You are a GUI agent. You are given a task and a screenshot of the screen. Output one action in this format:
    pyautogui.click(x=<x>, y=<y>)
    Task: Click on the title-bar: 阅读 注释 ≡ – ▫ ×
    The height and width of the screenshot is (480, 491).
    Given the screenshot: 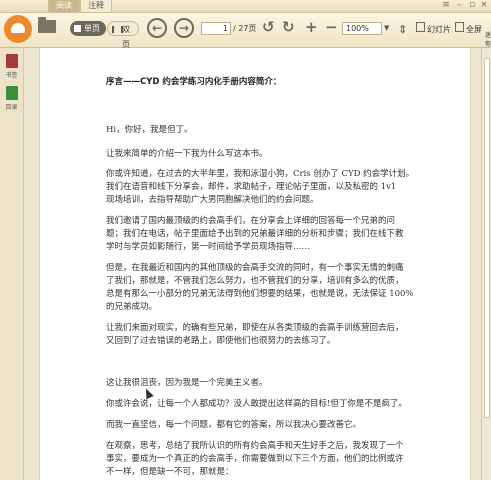 What is the action you would take?
    pyautogui.click(x=245, y=6)
    